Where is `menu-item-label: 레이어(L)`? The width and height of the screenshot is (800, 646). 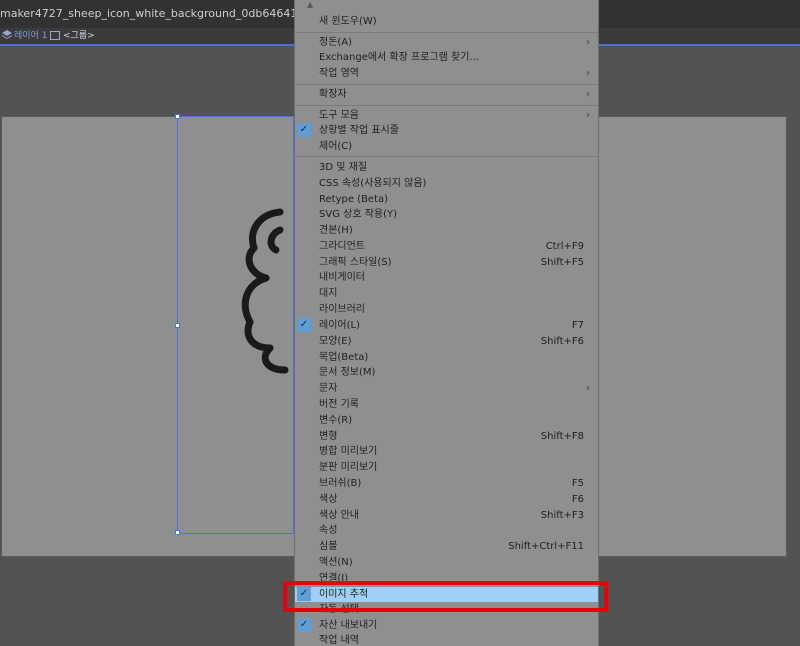
menu-item-label: 레이어(L) is located at coordinates (339, 325).